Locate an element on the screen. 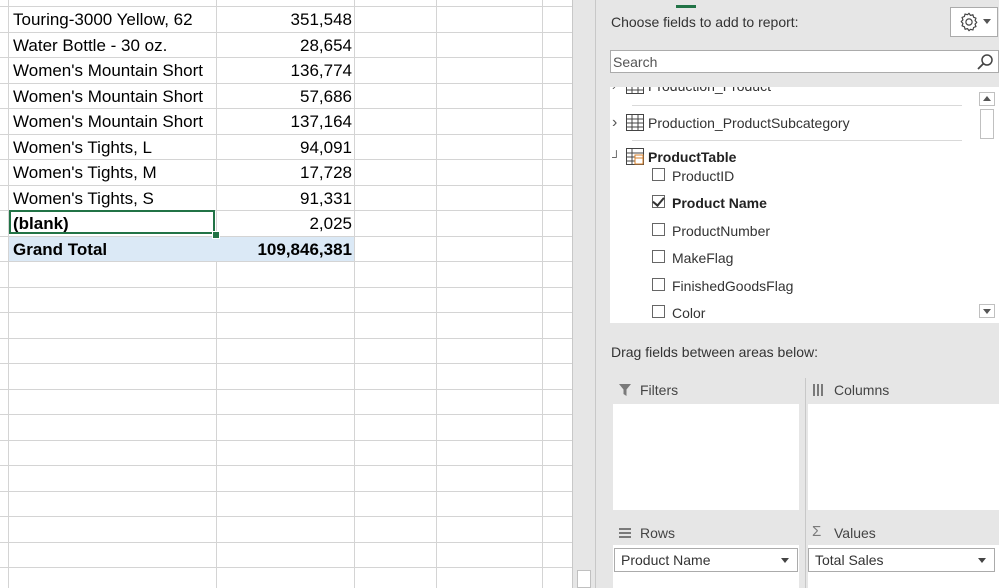 The width and height of the screenshot is (999, 588). field-label: Product Name is located at coordinates (719, 203).